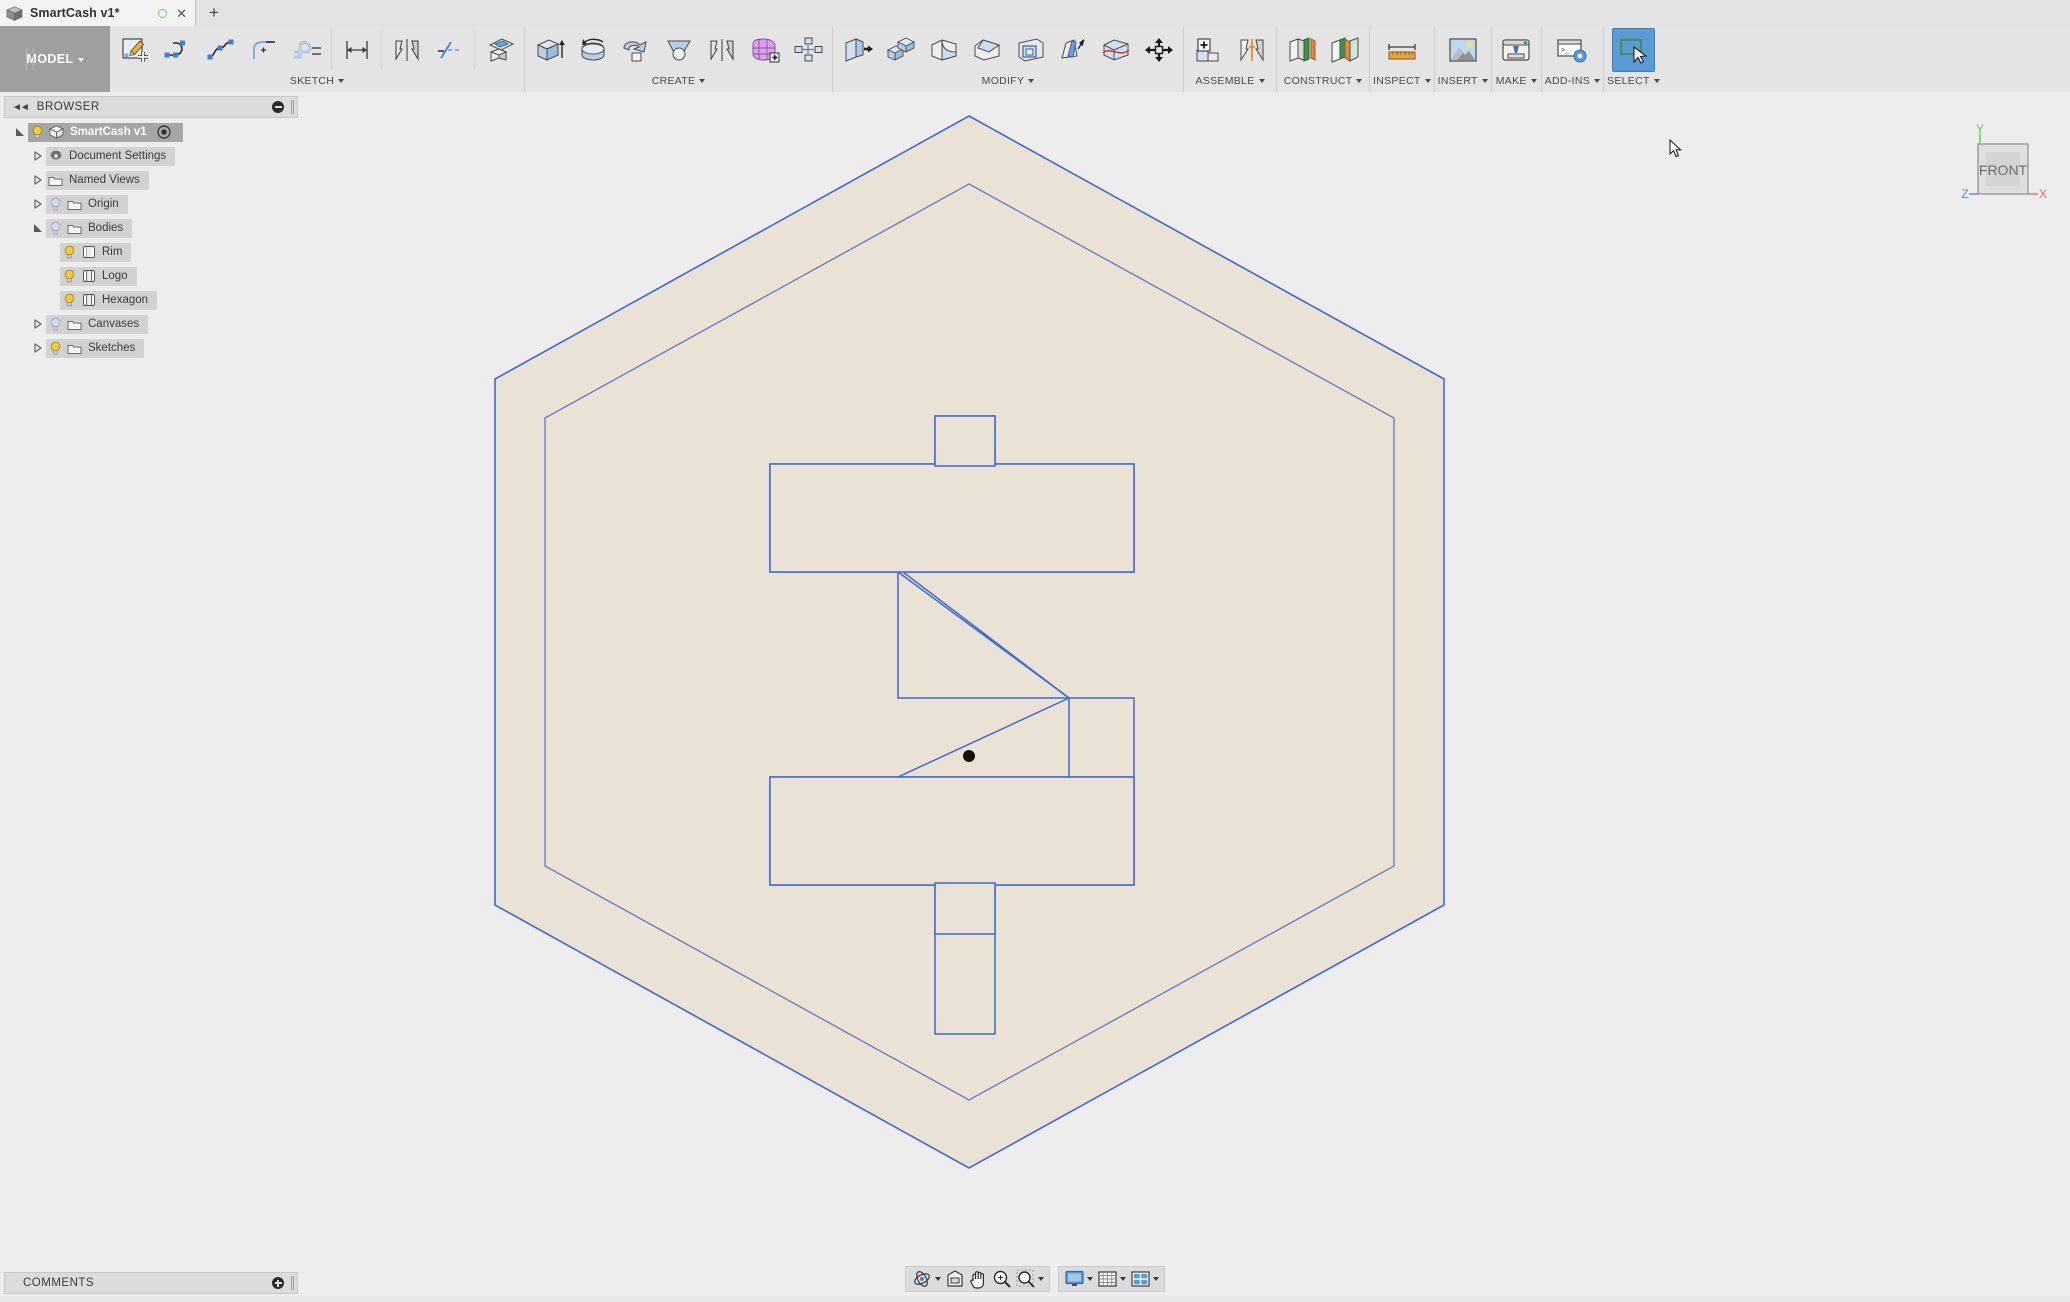 This screenshot has height=1302, width=2070. Describe the element at coordinates (857, 50) in the screenshot. I see `press-pull-icon` at that location.